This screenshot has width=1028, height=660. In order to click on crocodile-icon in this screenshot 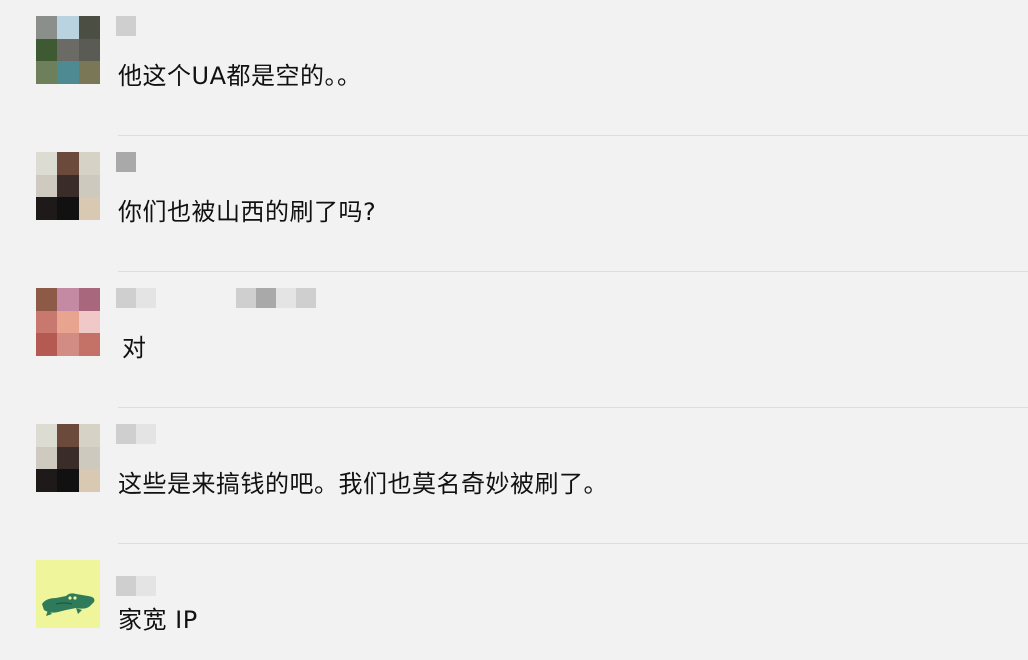, I will do `click(68, 594)`.